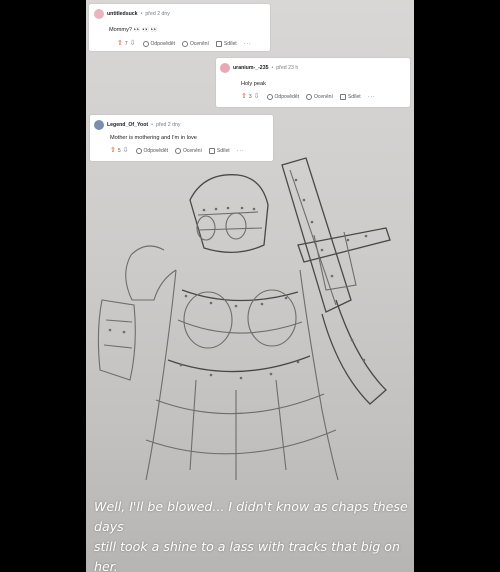 The height and width of the screenshot is (572, 500). I want to click on username: Legend_Of_Yoot, so click(127, 125).